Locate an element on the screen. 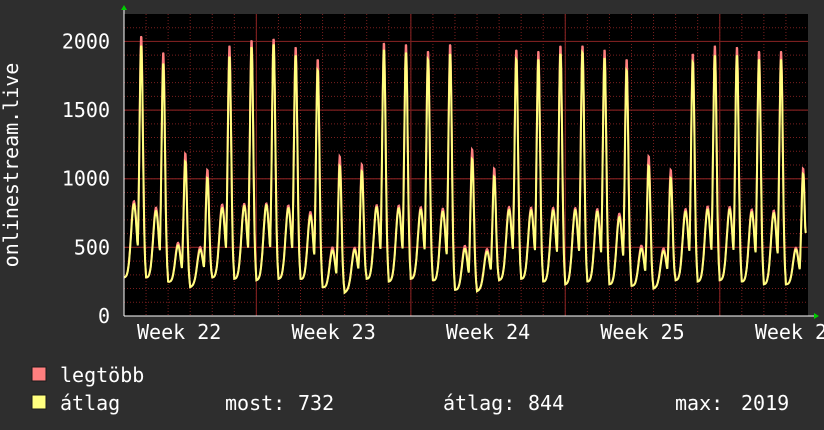 This screenshot has height=430, width=824. legend-swatch-avg is located at coordinates (39, 402).